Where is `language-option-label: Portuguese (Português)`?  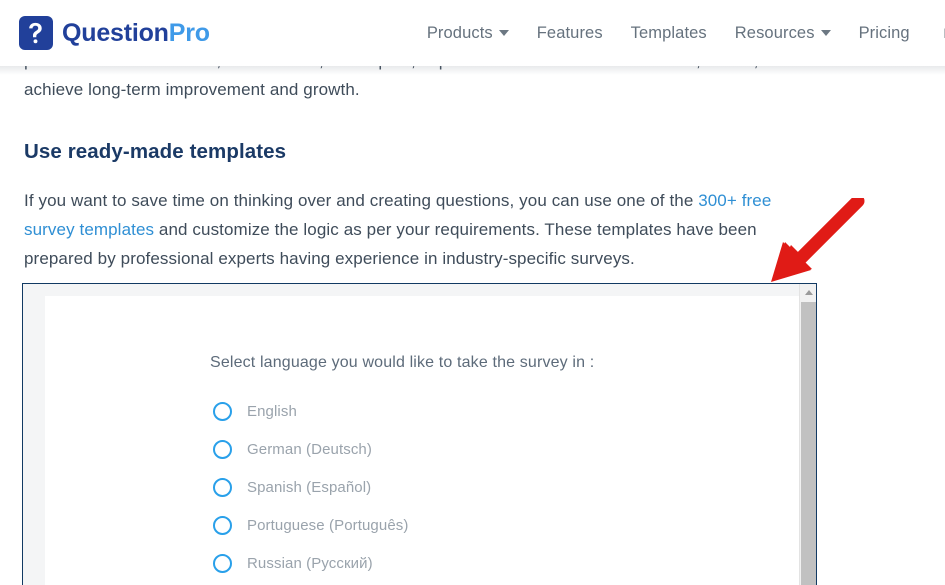 language-option-label: Portuguese (Português) is located at coordinates (328, 525).